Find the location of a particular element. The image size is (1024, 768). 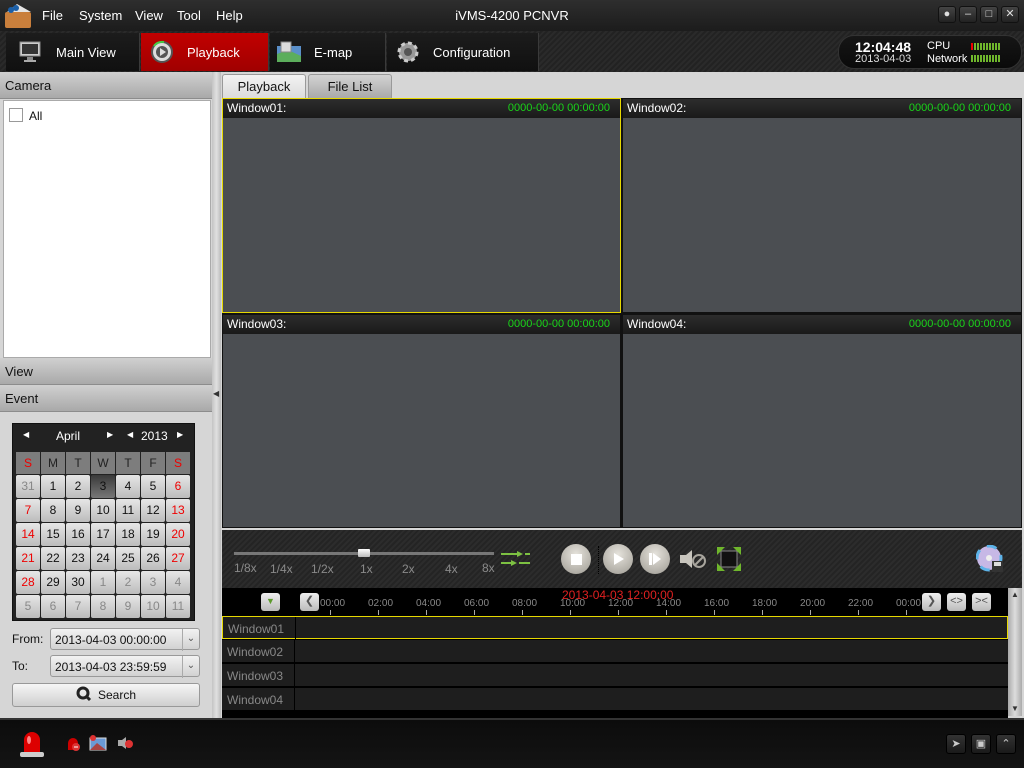

video-window-2: Window02: 0000-00-00 00:00:00 is located at coordinates (822, 205).